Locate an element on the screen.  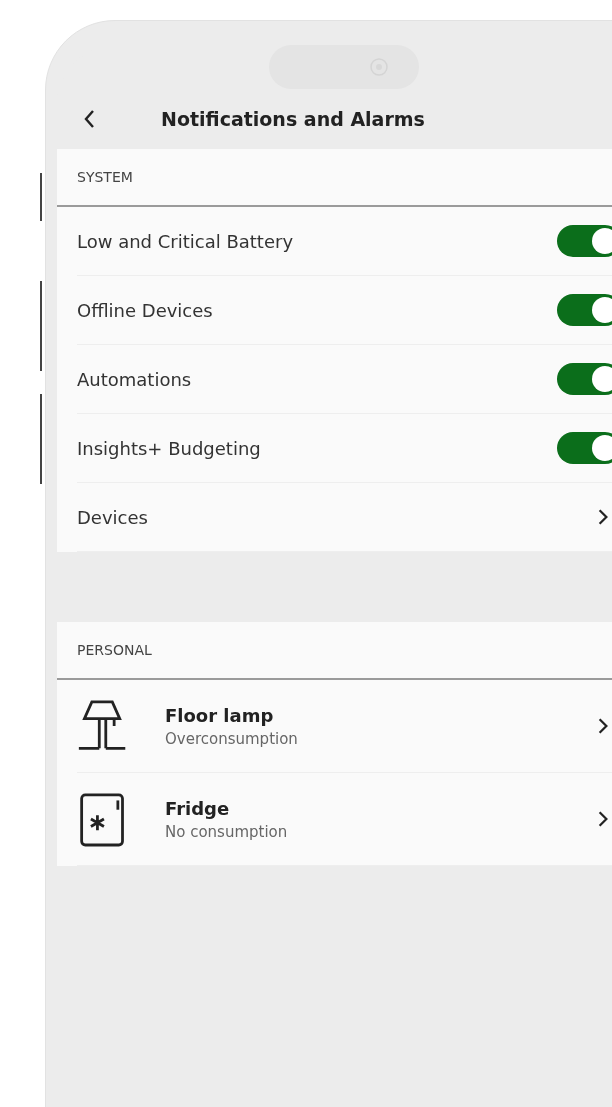
section-header: PERSONAL is located at coordinates (334, 651).